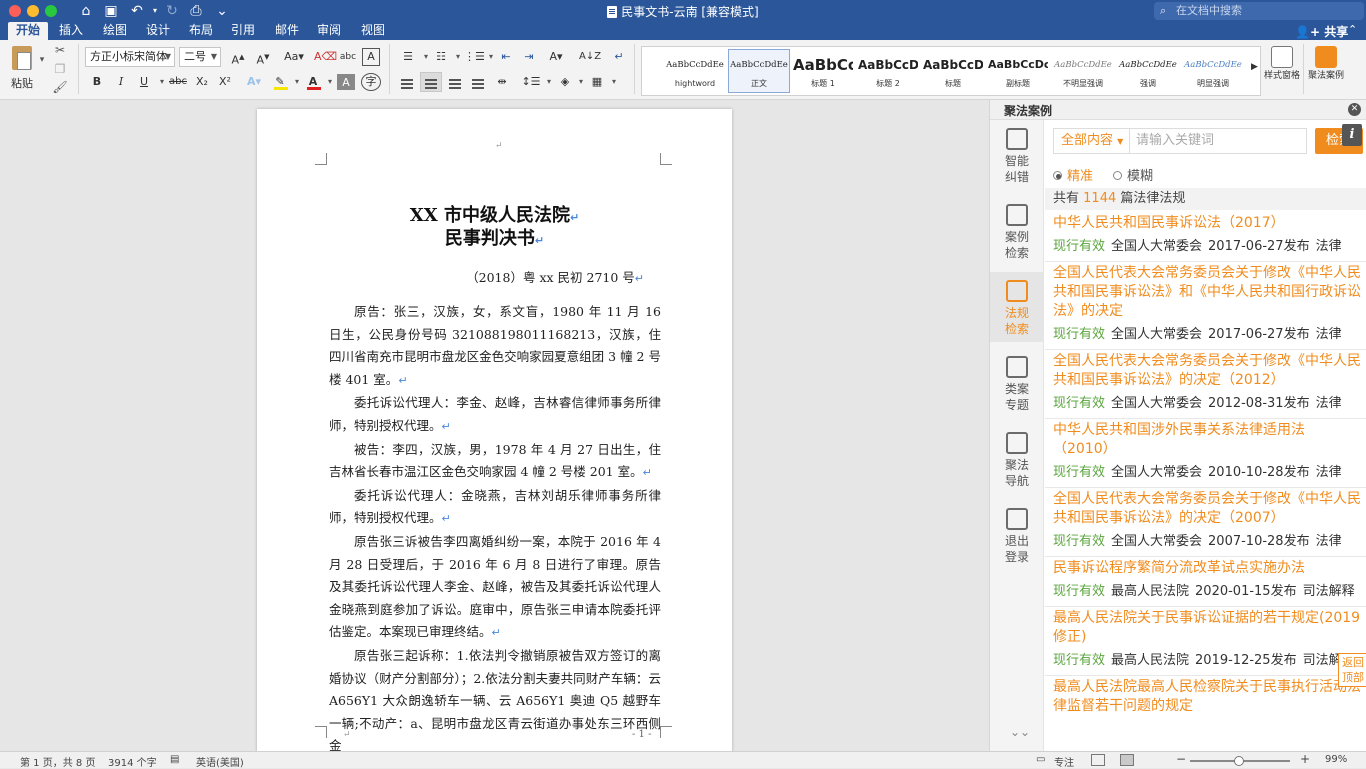 The height and width of the screenshot is (769, 1366). Describe the element at coordinates (325, 57) in the screenshot. I see `clear-formatting-icon: A⌫` at that location.